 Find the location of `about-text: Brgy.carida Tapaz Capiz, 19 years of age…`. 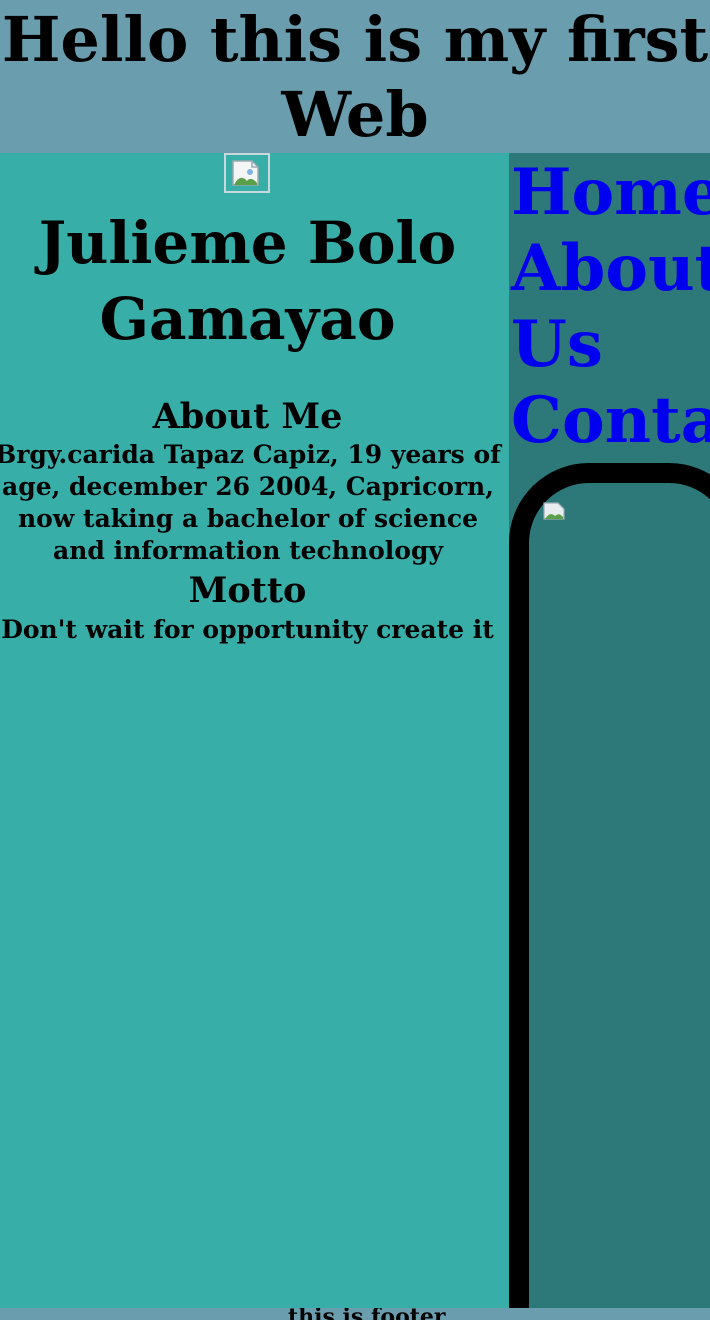

about-text: Brgy.carida Tapaz Capiz, 19 years of age… is located at coordinates (250, 502).